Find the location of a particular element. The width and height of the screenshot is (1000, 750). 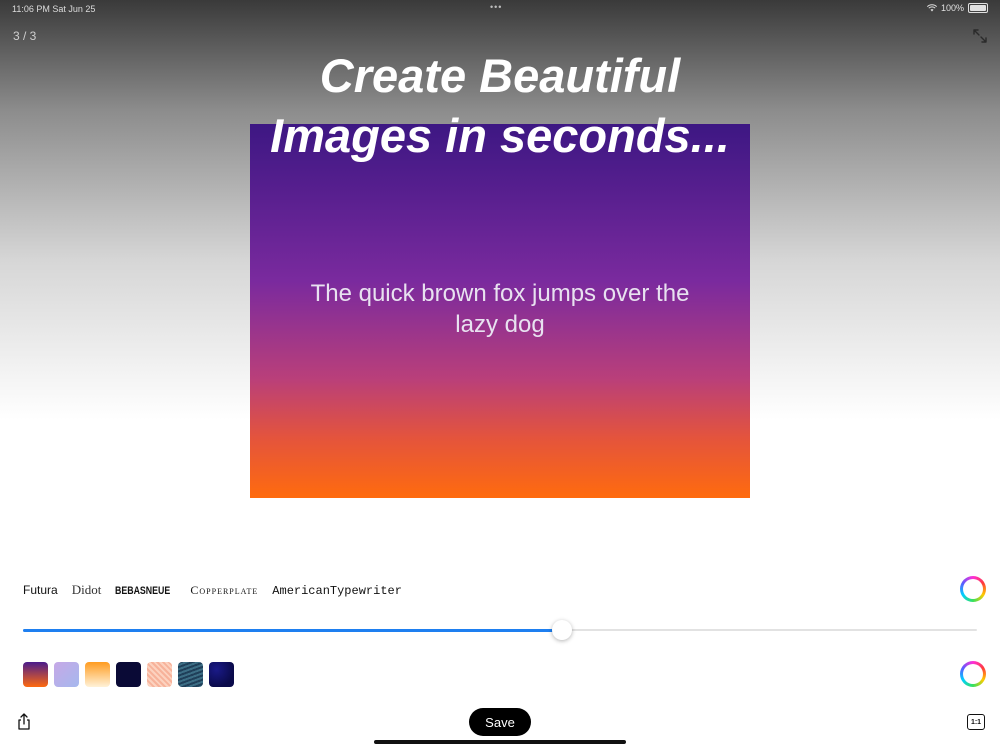

background-swatches is located at coordinates (128, 674).